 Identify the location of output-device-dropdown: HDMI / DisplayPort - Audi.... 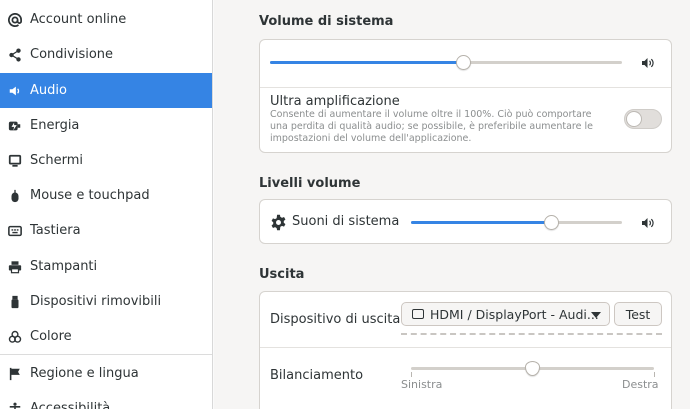
(505, 314).